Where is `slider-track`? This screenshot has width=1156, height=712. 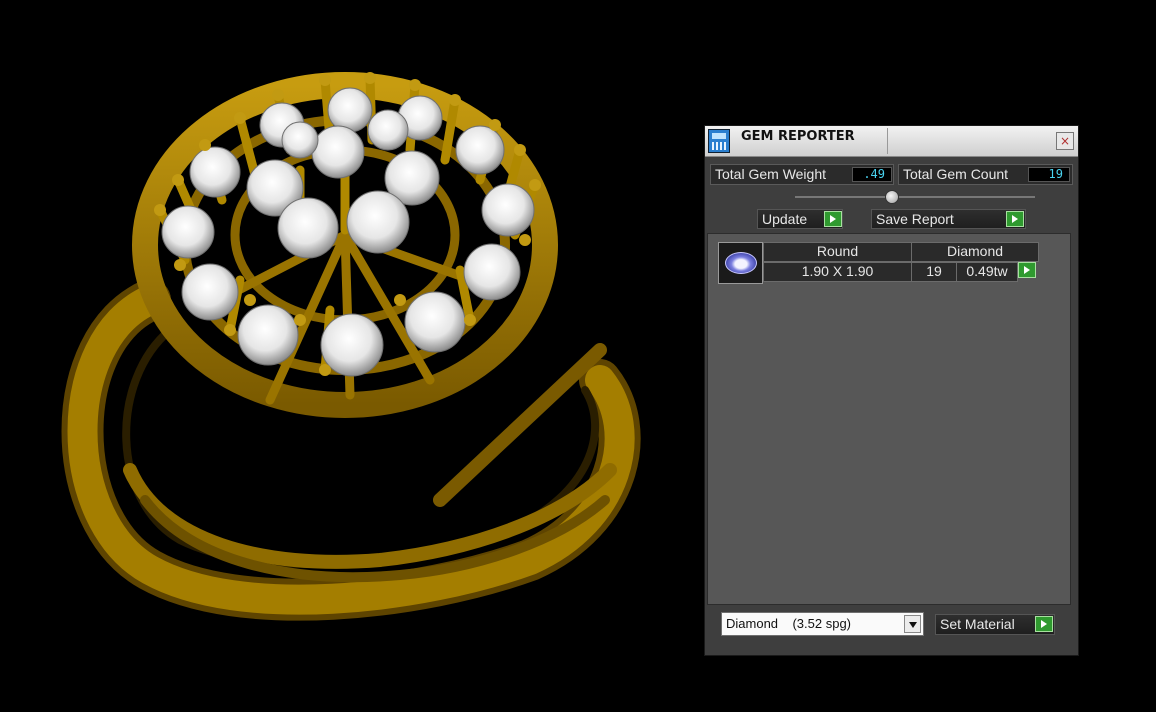
slider-track is located at coordinates (915, 197).